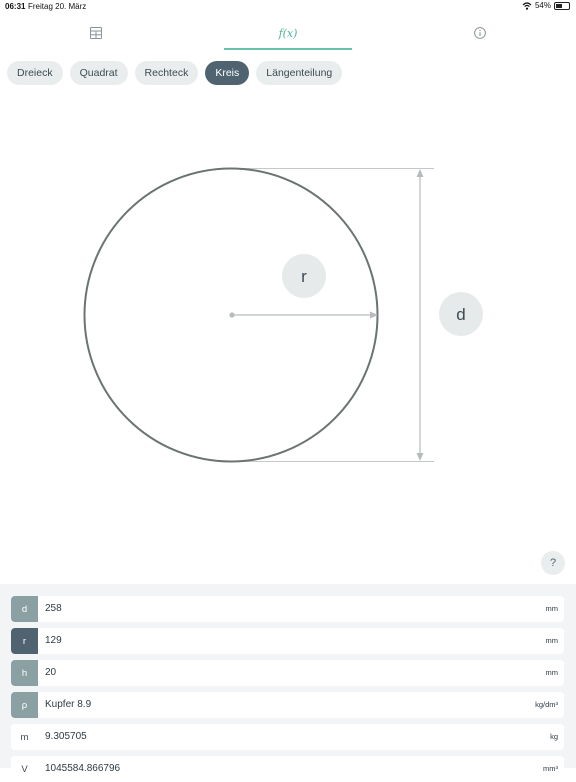  Describe the element at coordinates (420, 457) in the screenshot. I see `diameter-arrow-bottom` at that location.